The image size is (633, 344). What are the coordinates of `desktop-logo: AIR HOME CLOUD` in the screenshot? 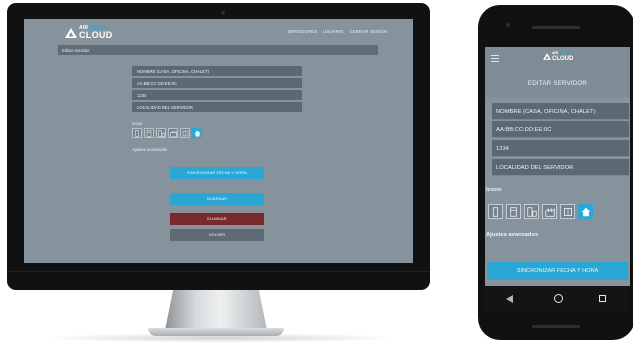 It's located at (89, 33).